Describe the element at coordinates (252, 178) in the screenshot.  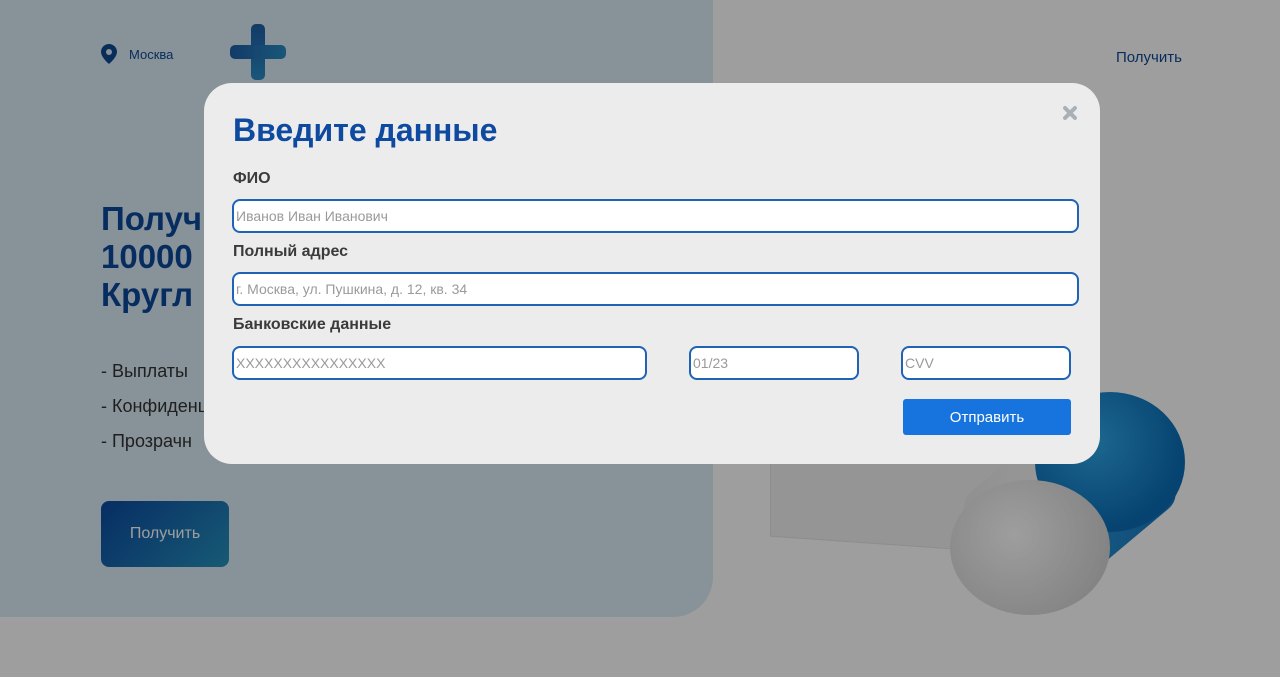
I see `fio-label: ФИО` at that location.